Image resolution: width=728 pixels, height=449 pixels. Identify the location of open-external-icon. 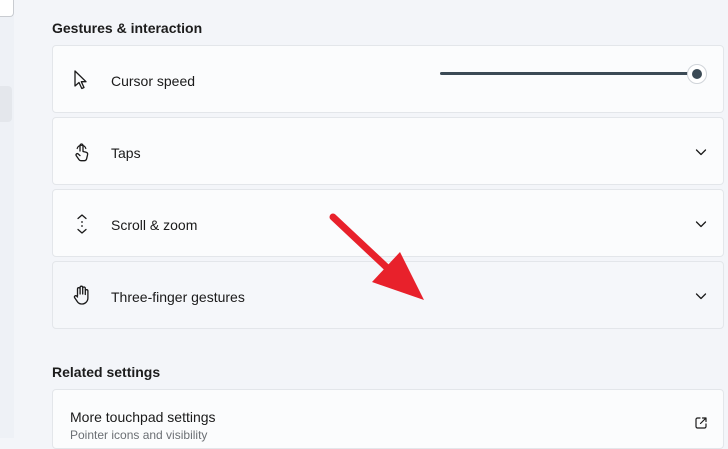
(701, 423).